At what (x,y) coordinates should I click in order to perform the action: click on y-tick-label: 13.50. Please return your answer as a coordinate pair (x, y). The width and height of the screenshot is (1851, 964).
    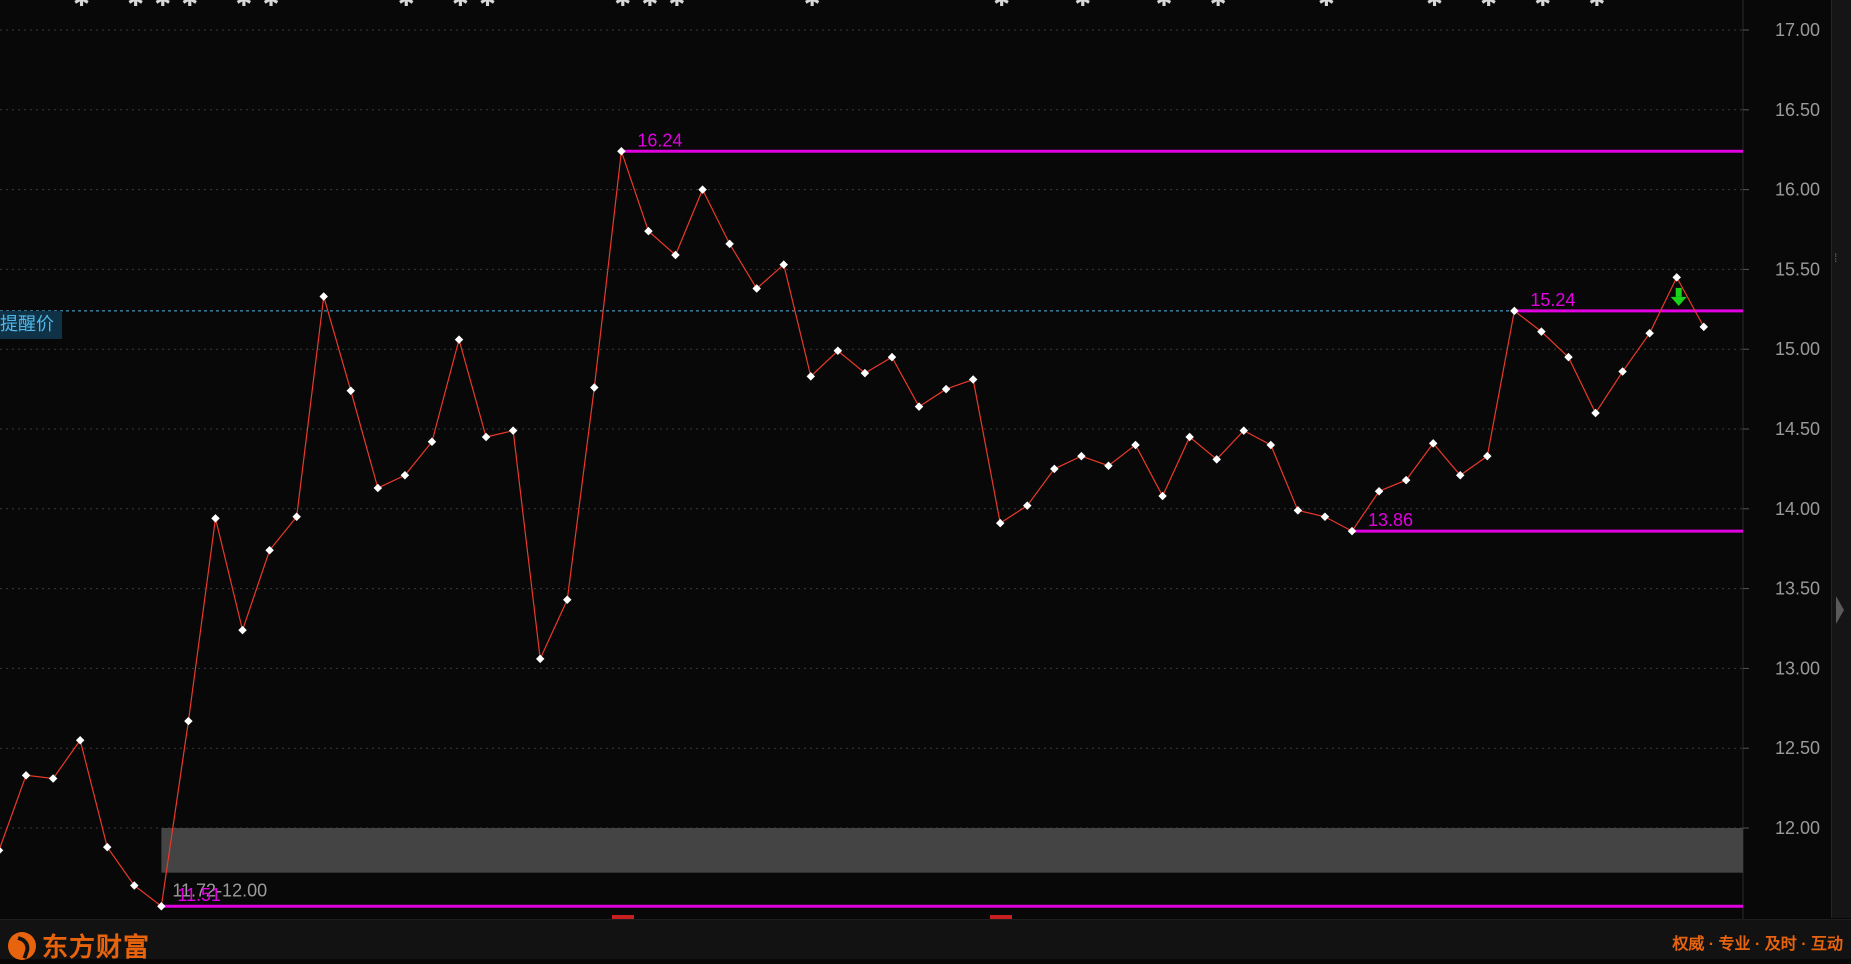
    Looking at the image, I should click on (1797, 589).